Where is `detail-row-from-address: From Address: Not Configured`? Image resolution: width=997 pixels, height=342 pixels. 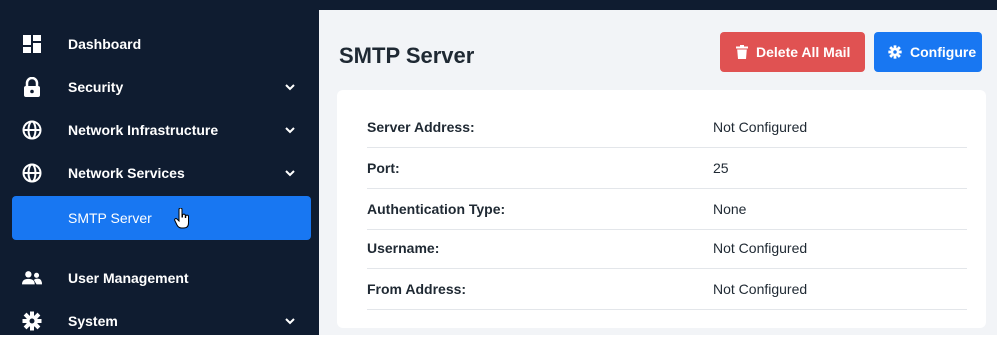
detail-row-from-address: From Address: Not Configured is located at coordinates (667, 289).